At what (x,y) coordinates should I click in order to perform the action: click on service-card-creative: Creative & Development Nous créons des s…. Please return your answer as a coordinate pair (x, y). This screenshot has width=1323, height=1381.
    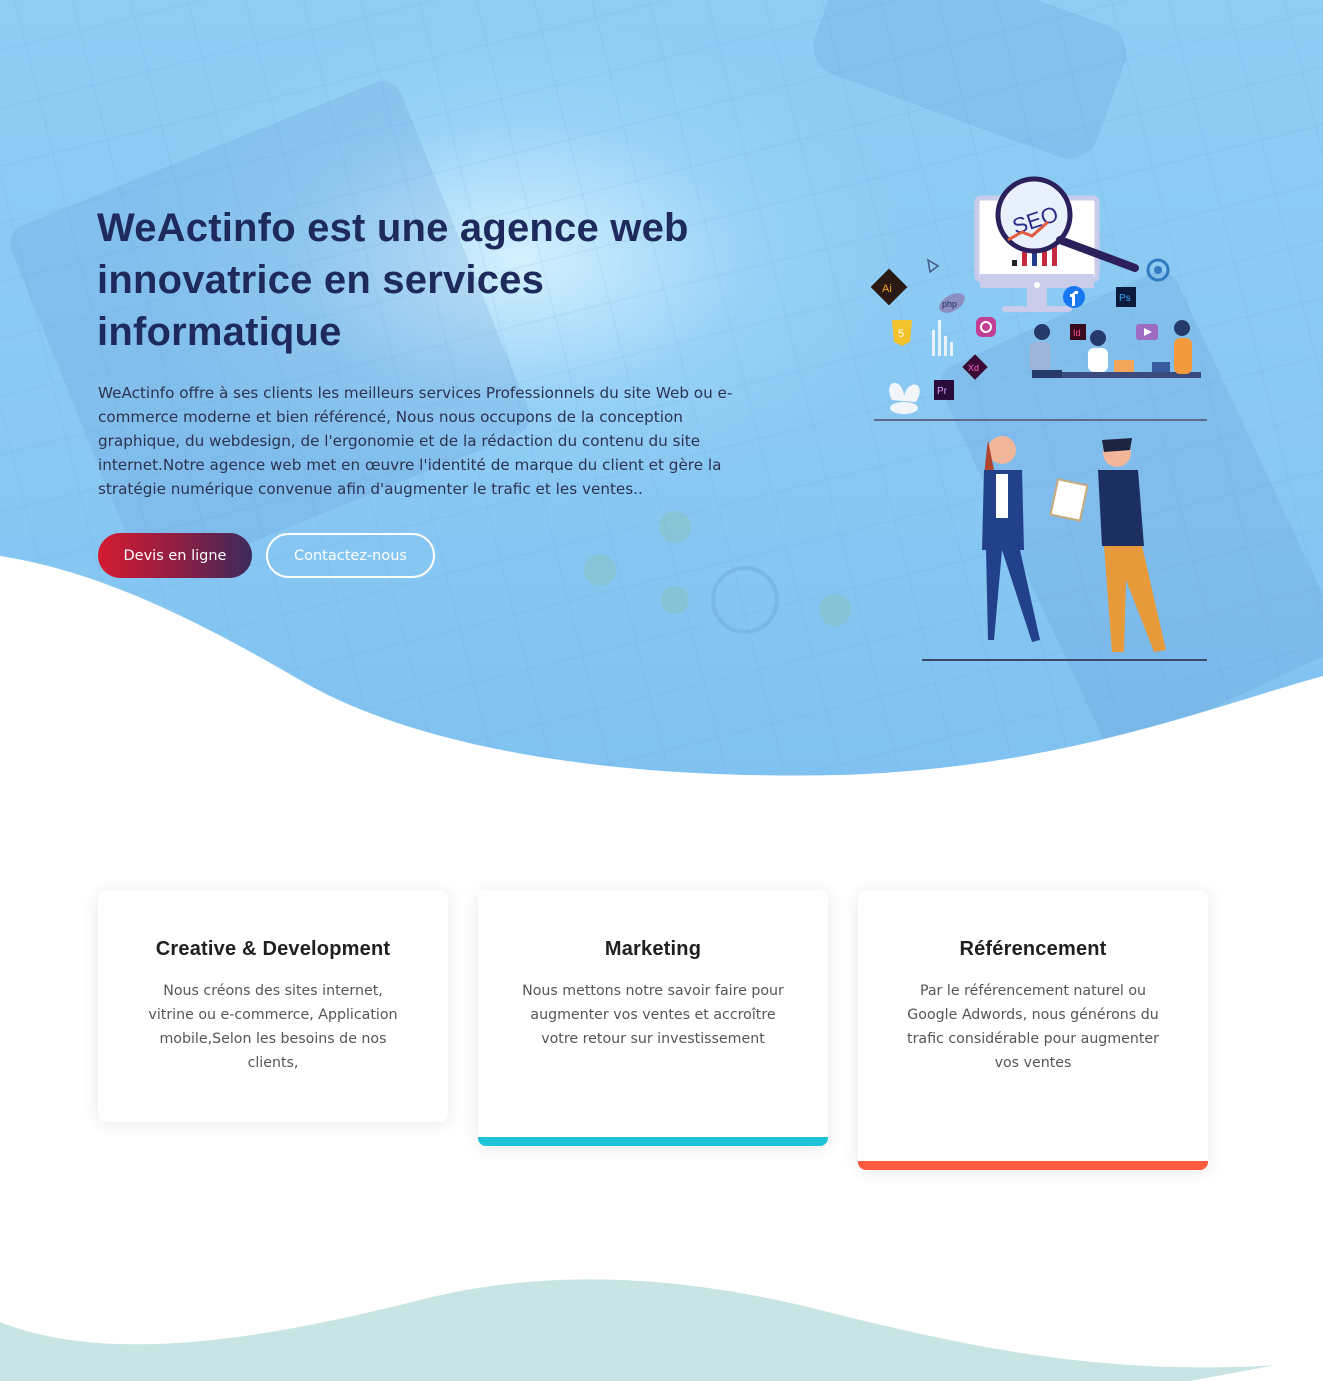
    Looking at the image, I should click on (273, 1006).